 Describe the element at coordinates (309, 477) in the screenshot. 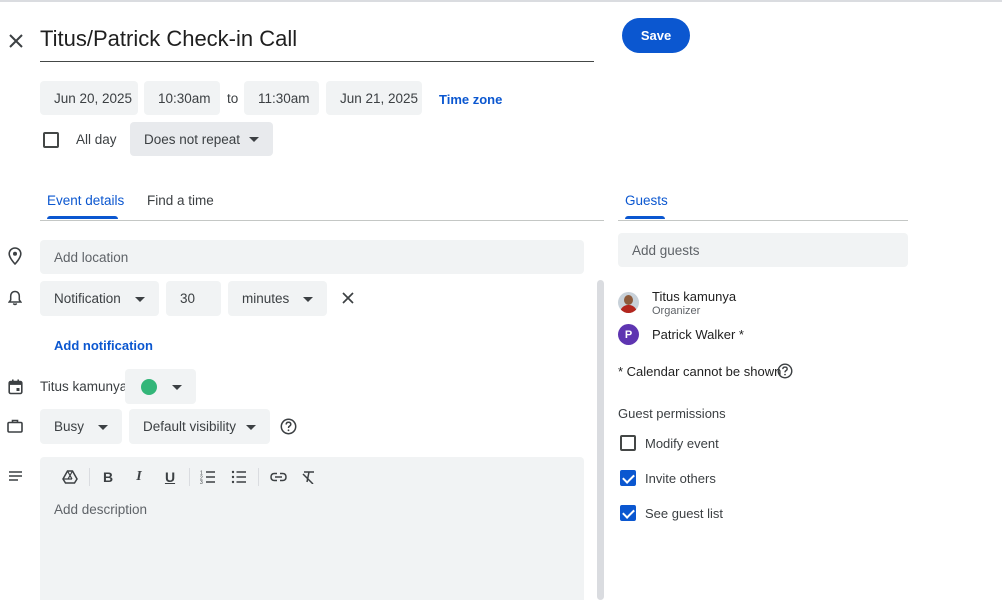

I see `clear-formatting-icon` at that location.